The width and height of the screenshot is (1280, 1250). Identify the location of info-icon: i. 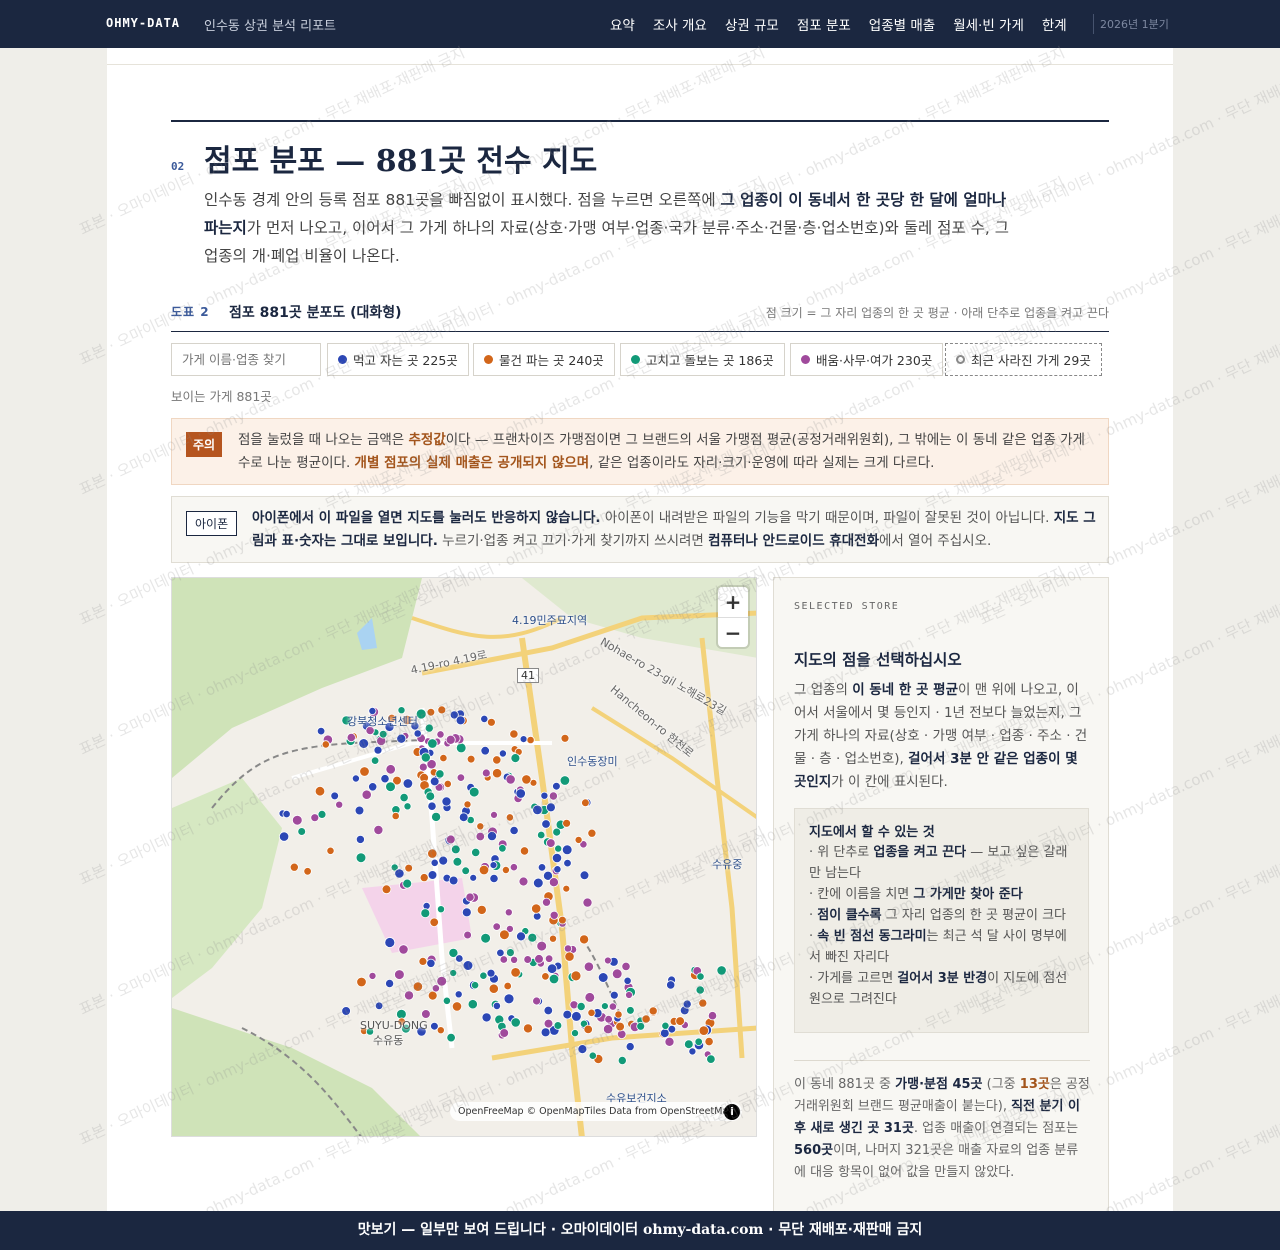
(732, 1112).